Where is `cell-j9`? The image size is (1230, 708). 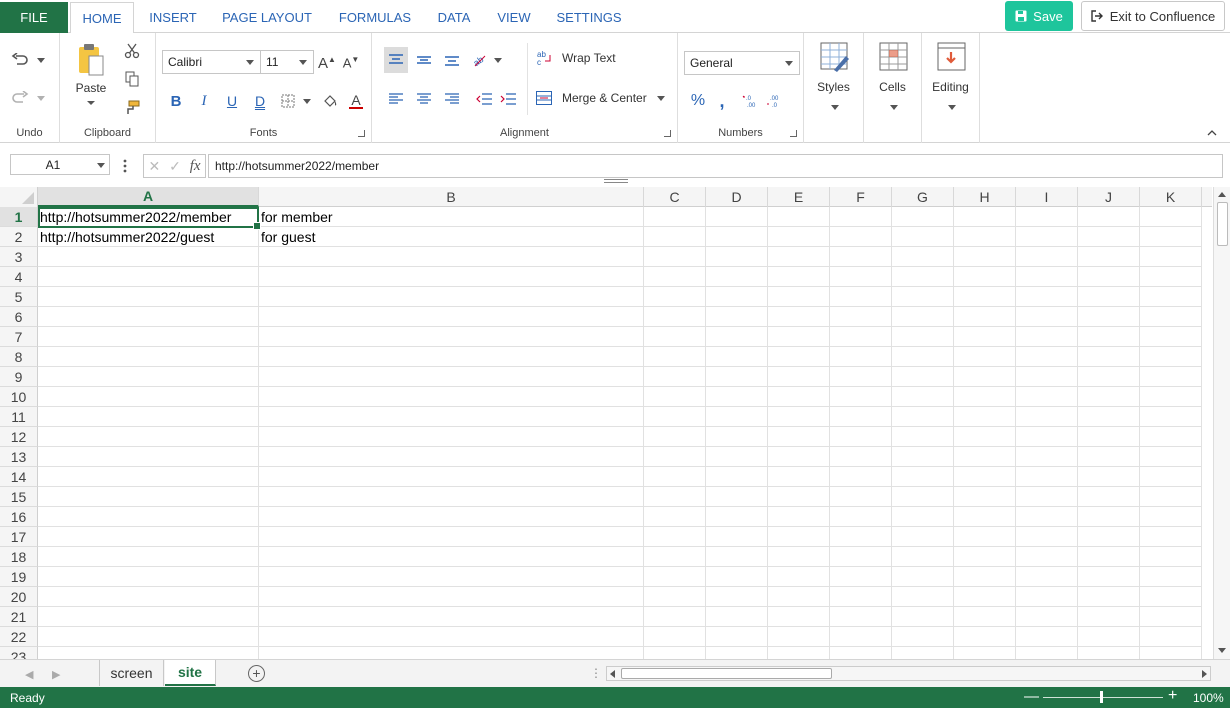 cell-j9 is located at coordinates (1109, 377).